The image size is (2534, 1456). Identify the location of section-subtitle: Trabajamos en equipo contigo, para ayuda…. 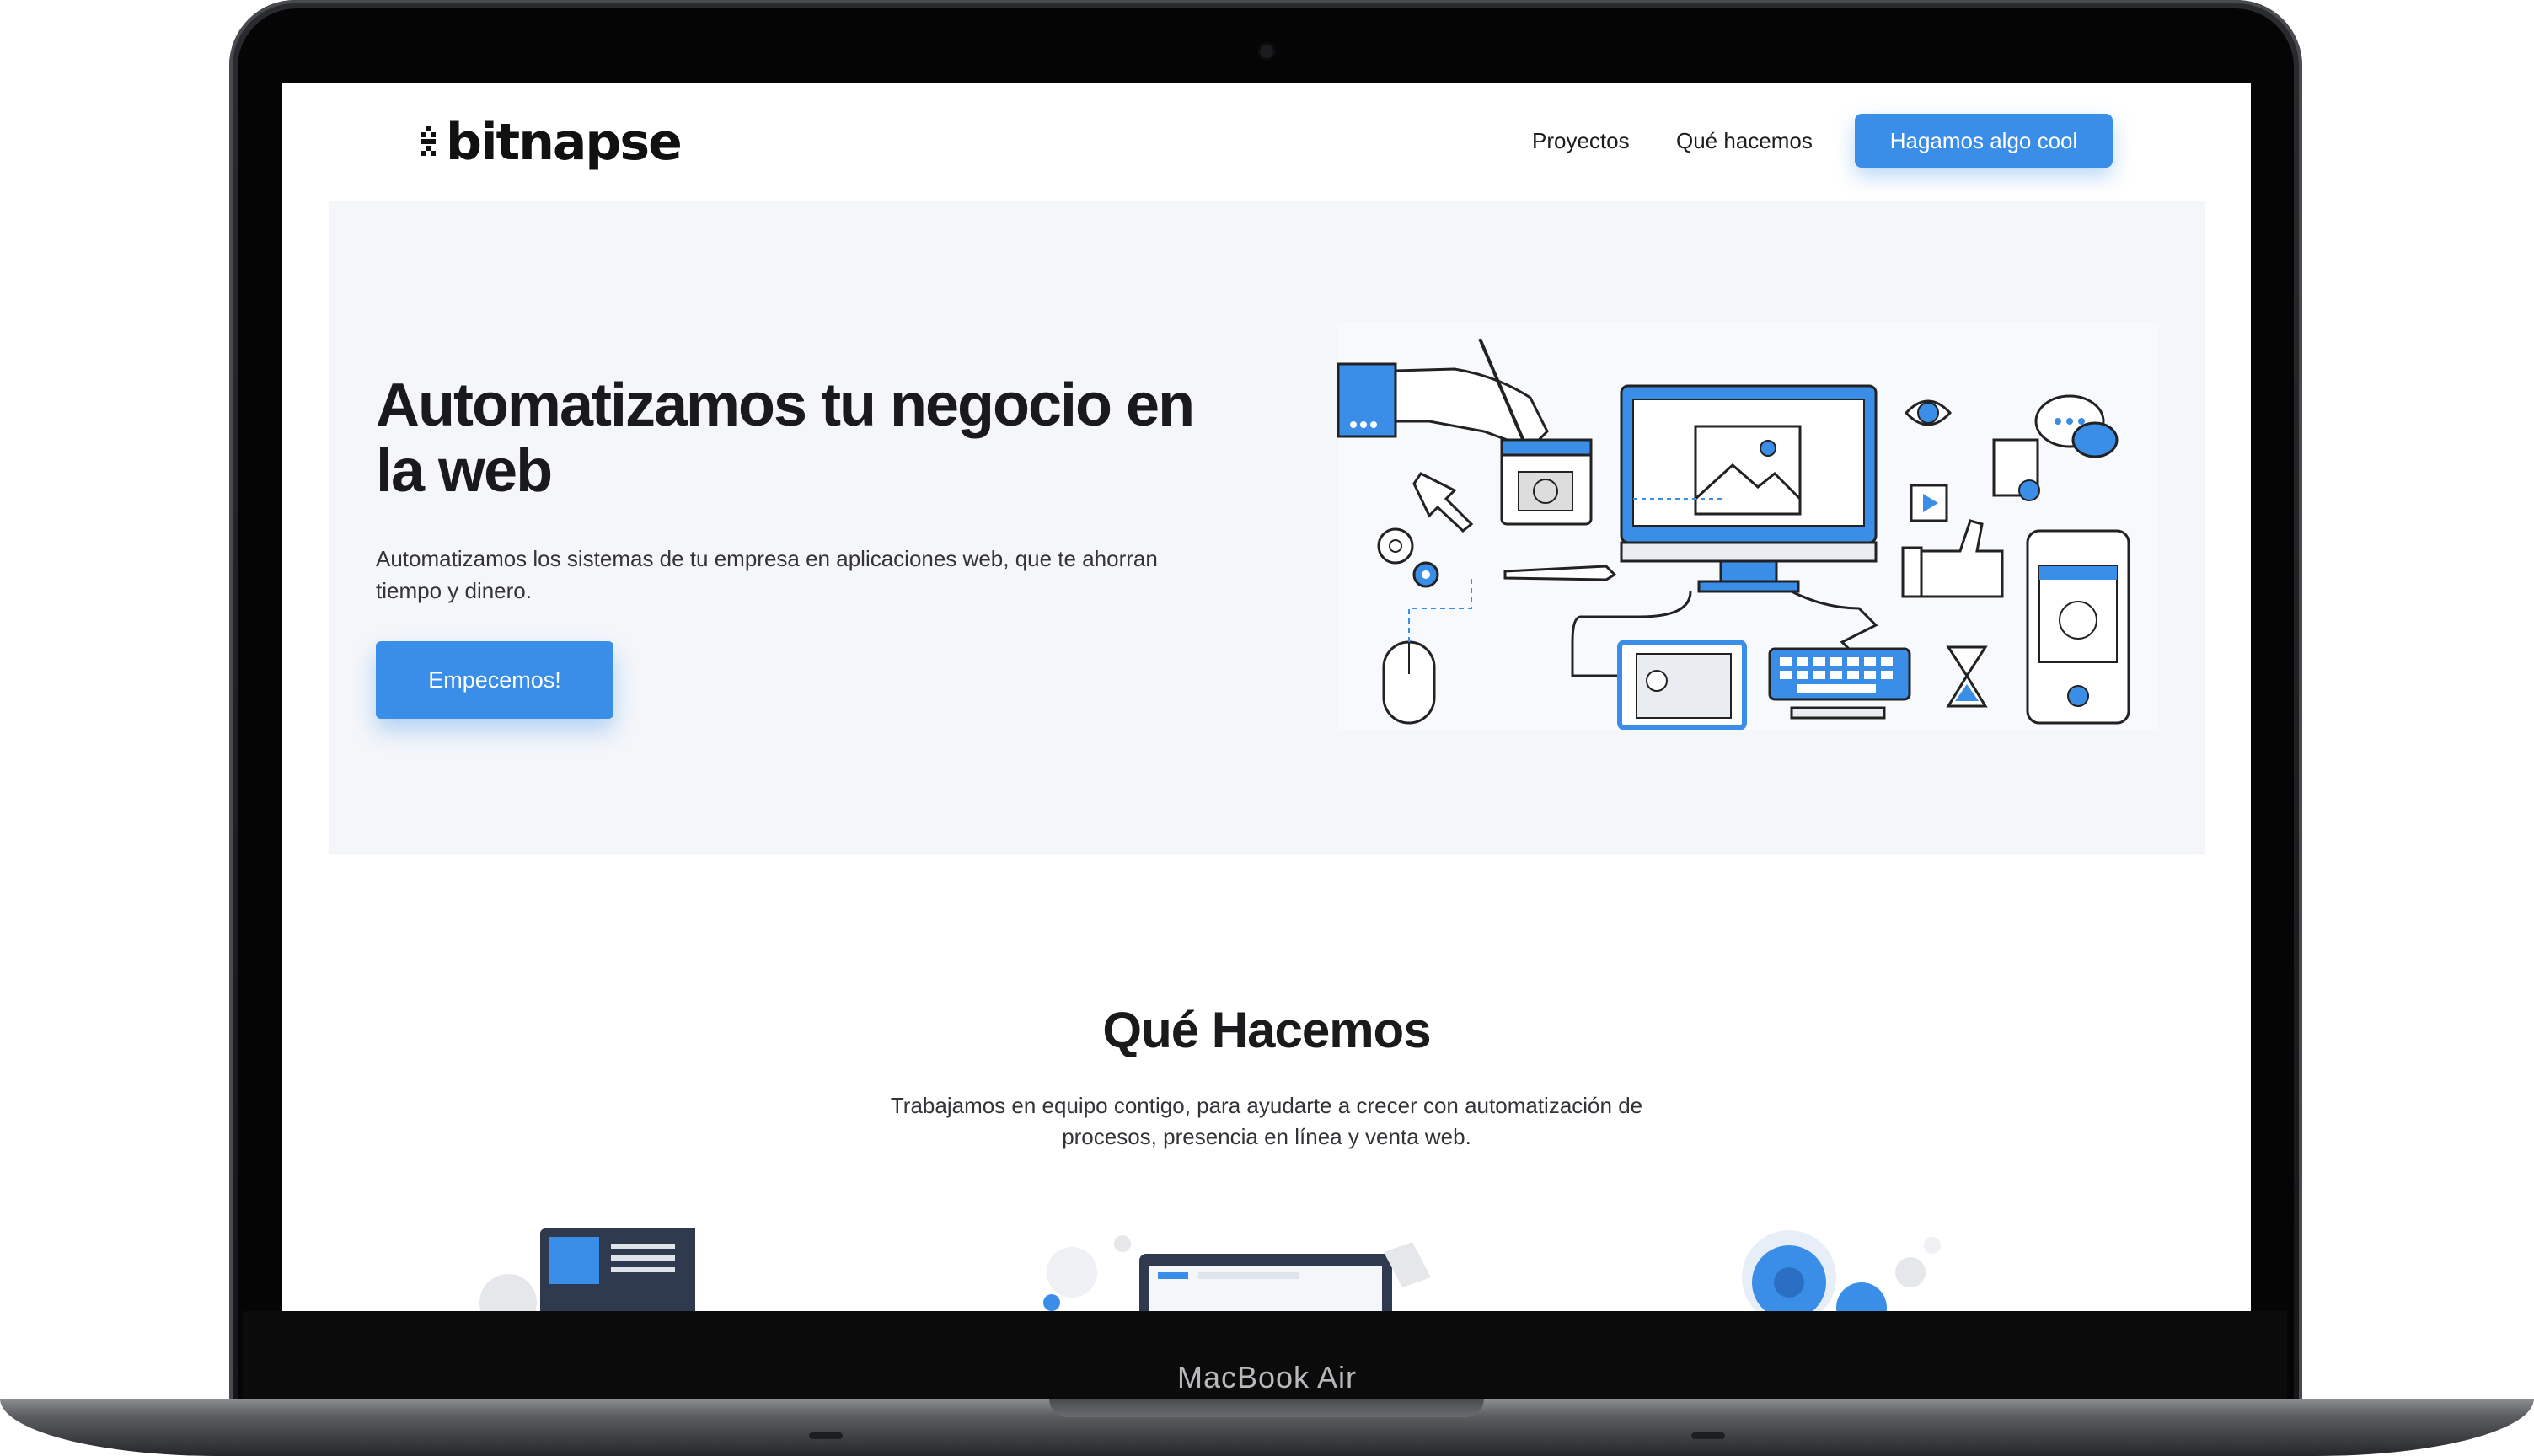
(1267, 1121).